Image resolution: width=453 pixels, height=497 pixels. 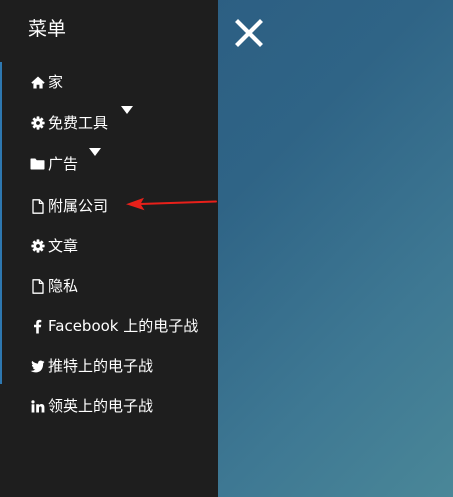 What do you see at coordinates (123, 326) in the screenshot?
I see `menu-item-label: Facebook 上的电子战` at bounding box center [123, 326].